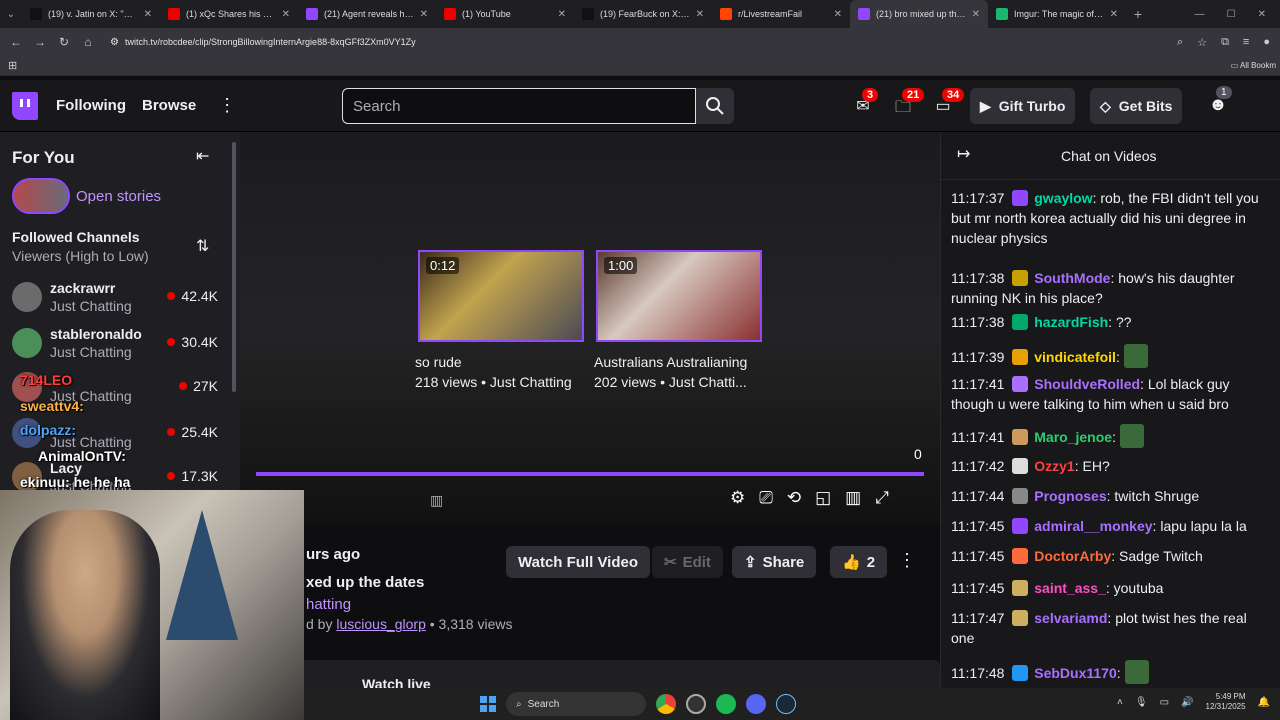 The height and width of the screenshot is (720, 1280). I want to click on browser-tab: r/LivestreamFail ✕, so click(781, 14).